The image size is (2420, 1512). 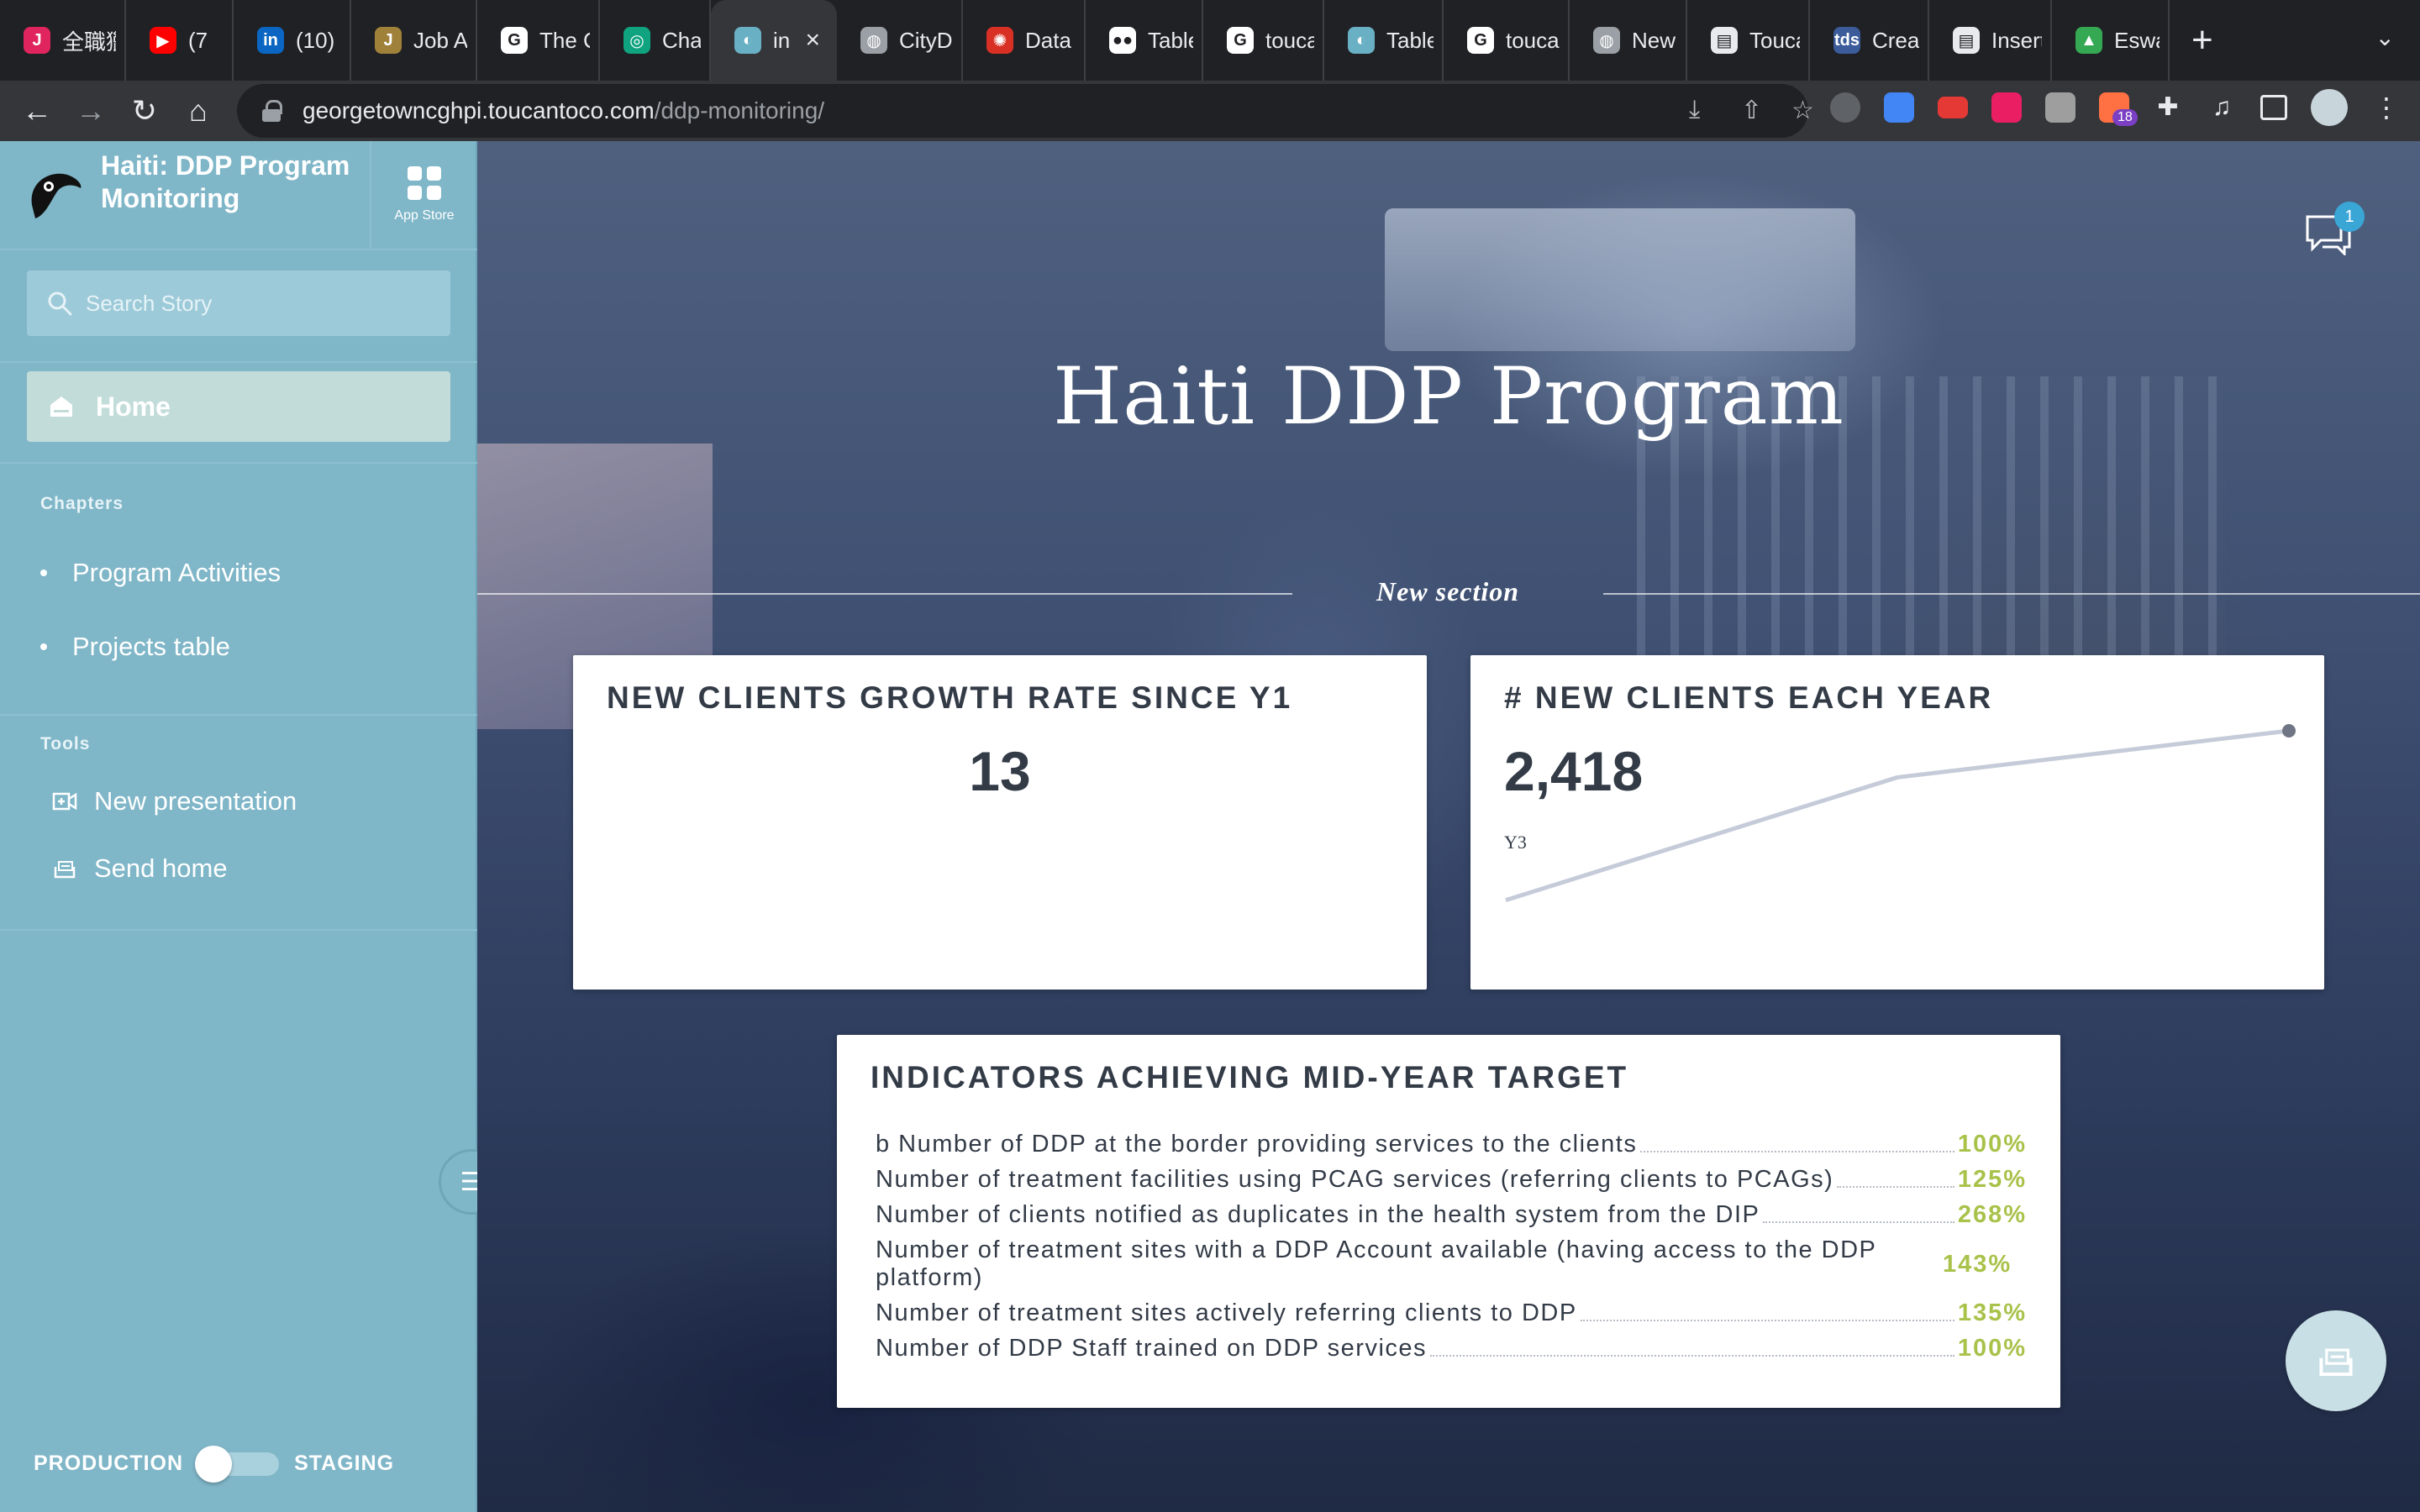 What do you see at coordinates (2273, 107) in the screenshot?
I see `side-panel-icon` at bounding box center [2273, 107].